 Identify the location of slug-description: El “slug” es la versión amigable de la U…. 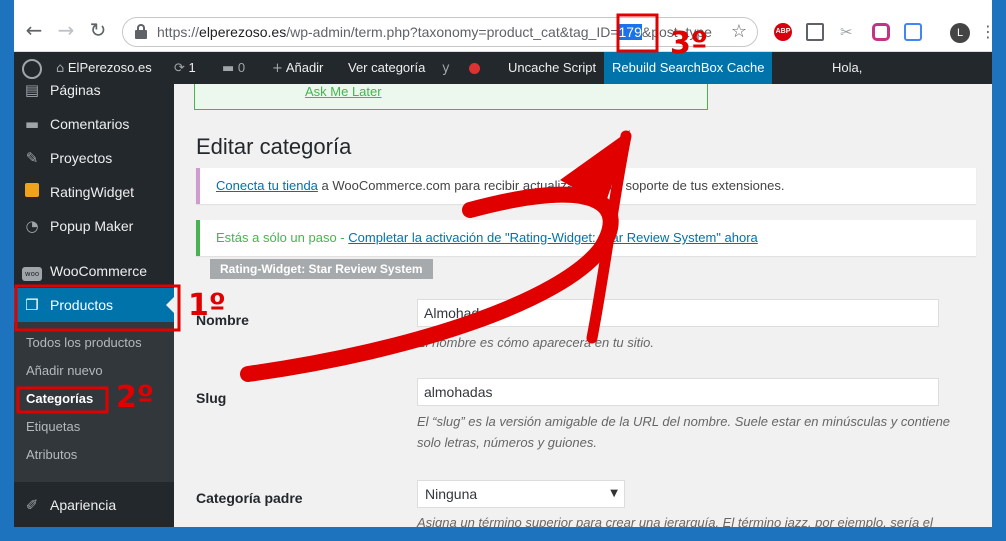
(684, 432).